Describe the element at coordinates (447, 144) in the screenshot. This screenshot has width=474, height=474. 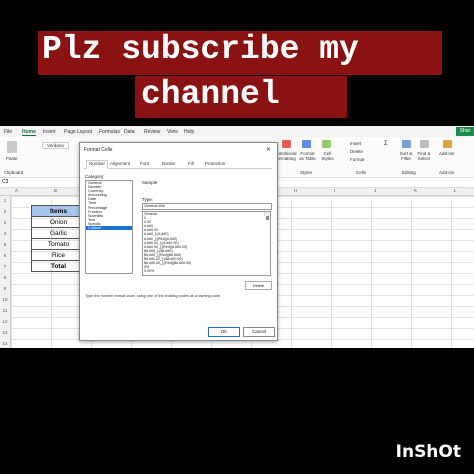
I see `add-ins-icon` at that location.